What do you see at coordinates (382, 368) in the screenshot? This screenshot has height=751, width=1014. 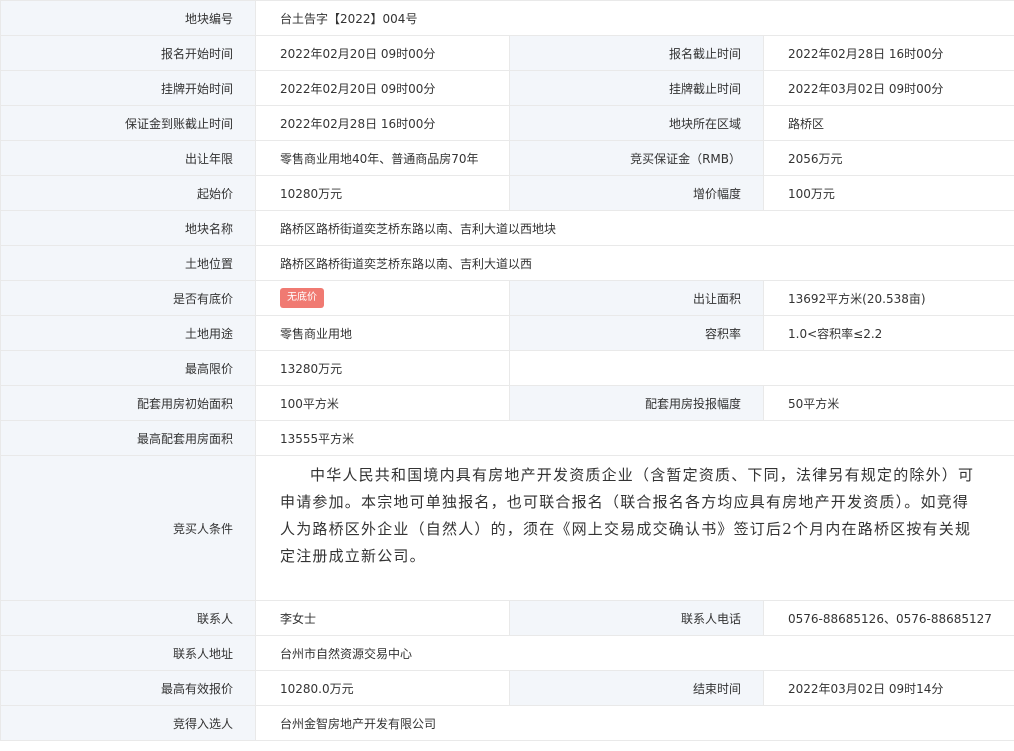 I see `value-max-price: 13280万元` at bounding box center [382, 368].